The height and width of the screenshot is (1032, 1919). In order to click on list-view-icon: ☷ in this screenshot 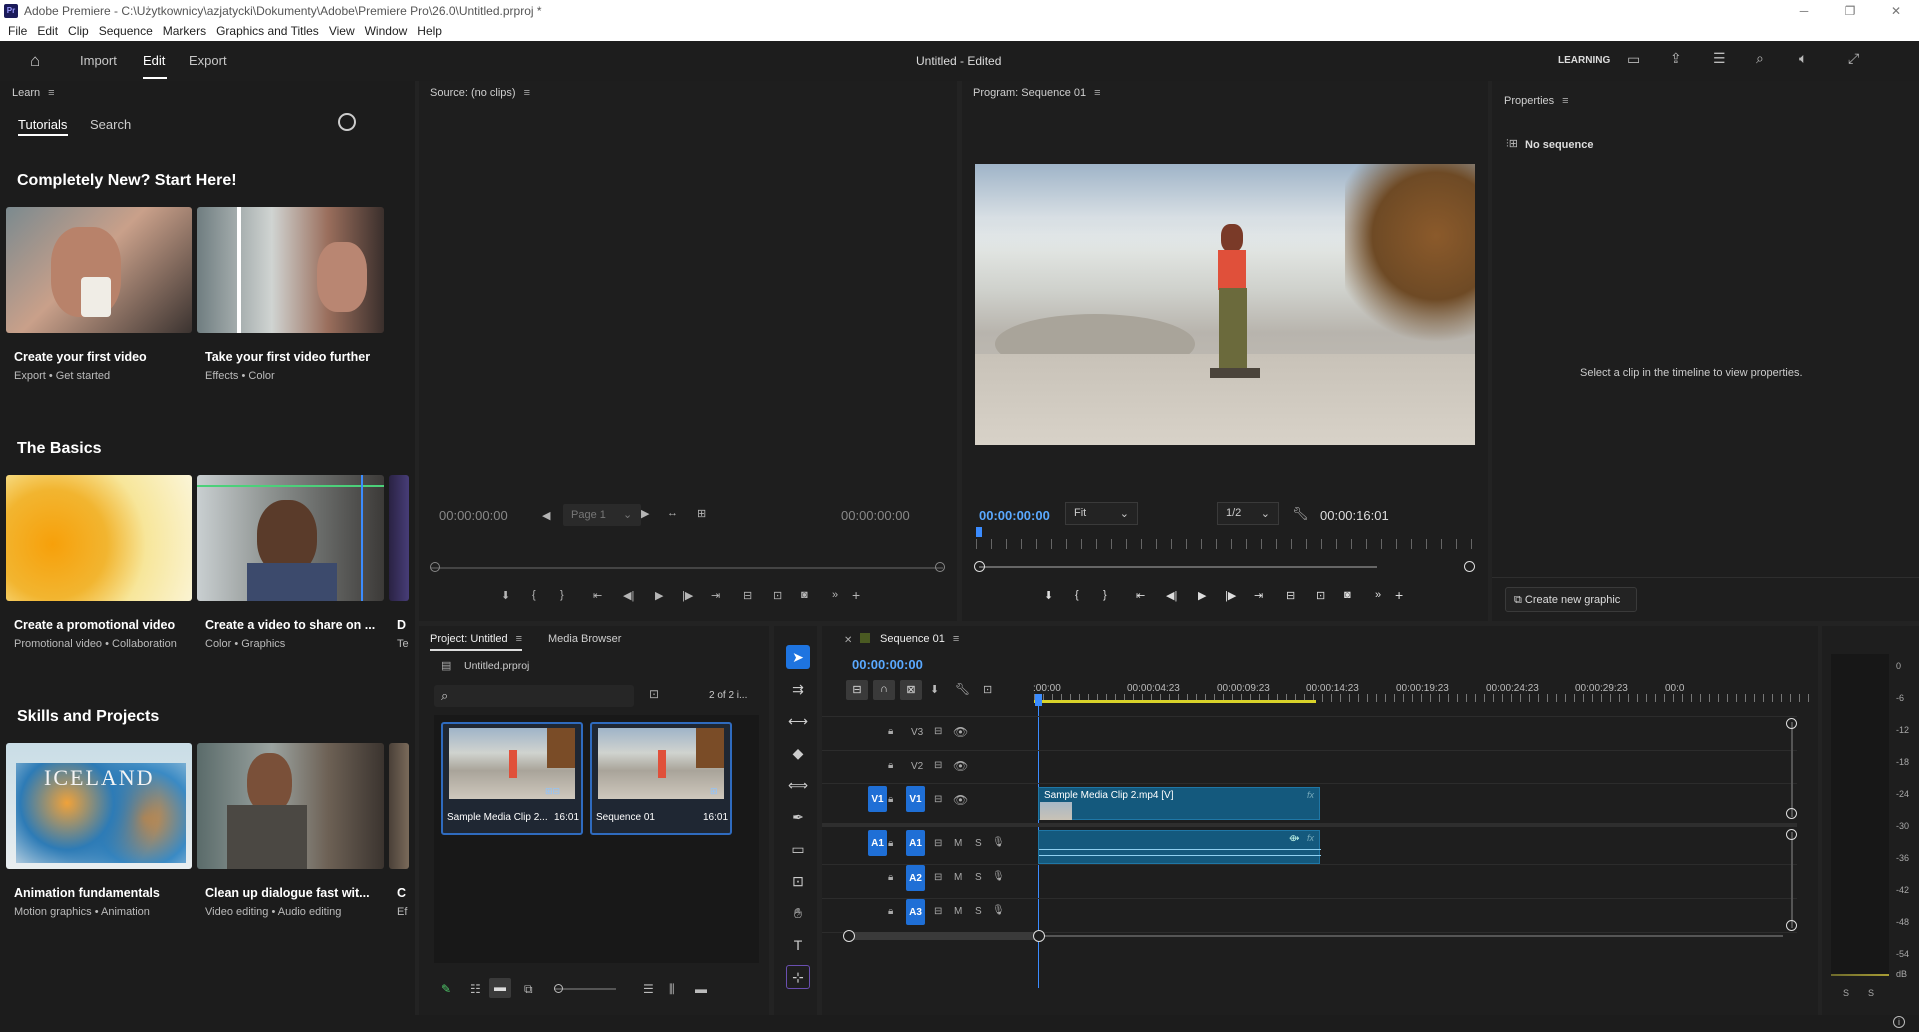, I will do `click(475, 989)`.